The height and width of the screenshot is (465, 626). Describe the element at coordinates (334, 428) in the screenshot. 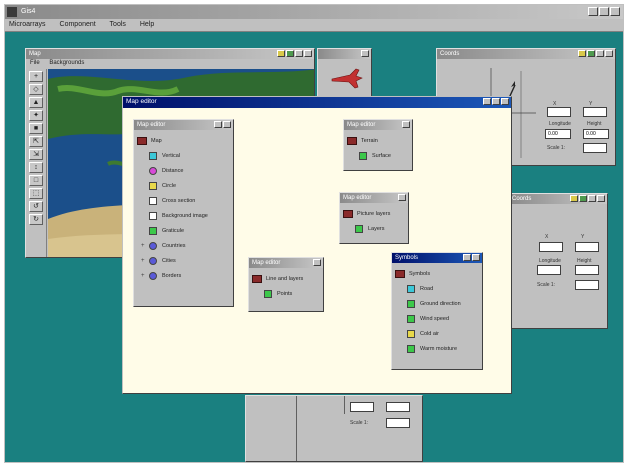

I see `bottom-panel: Scale 1:` at that location.